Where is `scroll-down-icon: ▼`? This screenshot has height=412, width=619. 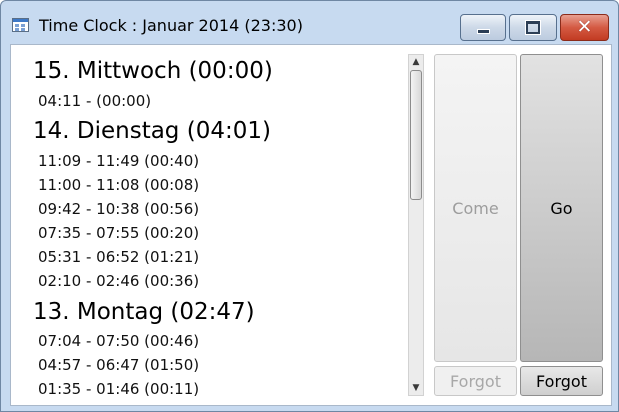 scroll-down-icon: ▼ is located at coordinates (416, 388).